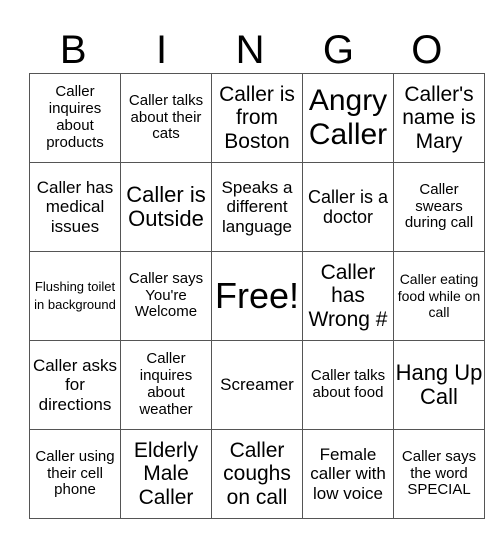 Image resolution: width=500 pixels, height=544 pixels. What do you see at coordinates (75, 118) in the screenshot?
I see `bingo-cell: Caller inquires about products` at bounding box center [75, 118].